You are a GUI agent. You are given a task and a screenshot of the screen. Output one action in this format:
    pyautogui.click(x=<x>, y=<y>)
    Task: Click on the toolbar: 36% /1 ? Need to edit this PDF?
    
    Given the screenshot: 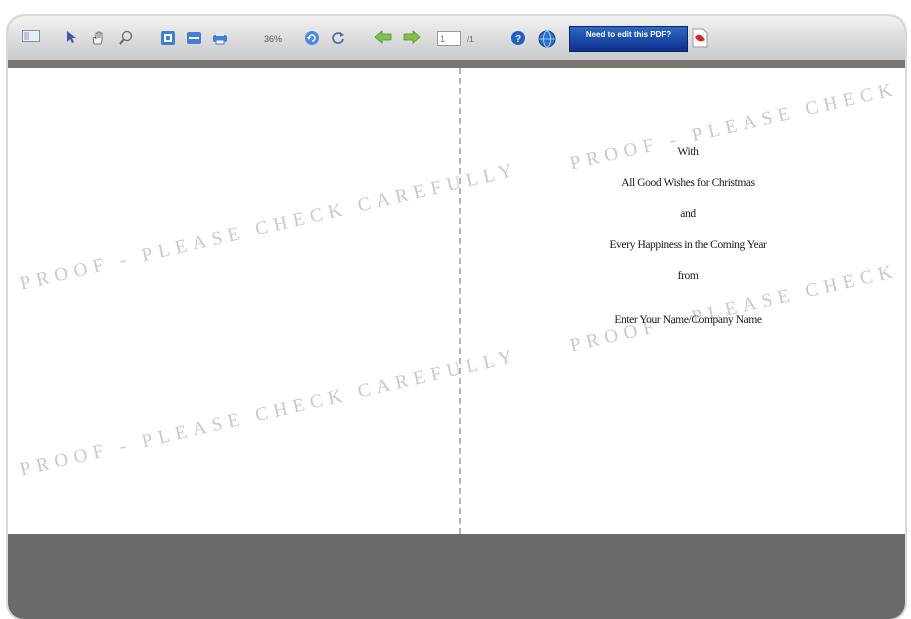 What is the action you would take?
    pyautogui.click(x=456, y=38)
    